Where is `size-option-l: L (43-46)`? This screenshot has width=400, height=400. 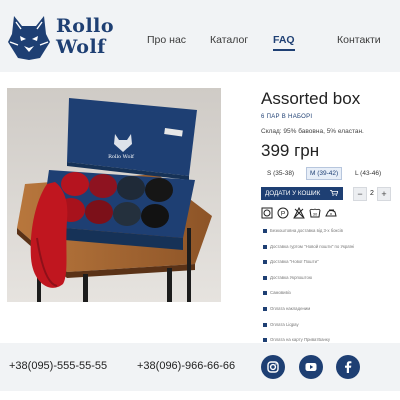
size-option-l: L (43-46) is located at coordinates (368, 173).